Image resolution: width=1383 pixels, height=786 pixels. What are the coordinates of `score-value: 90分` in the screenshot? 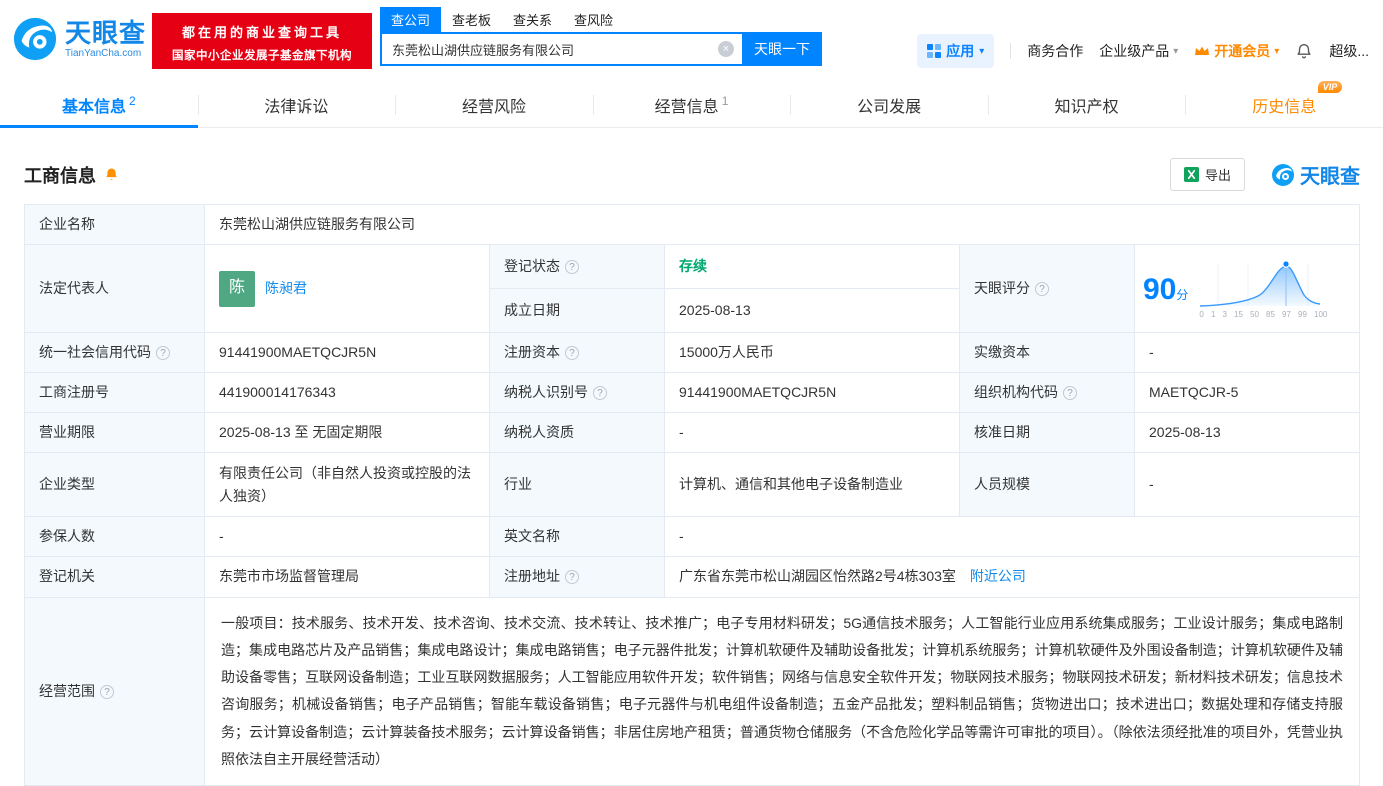 It's located at (1165, 298).